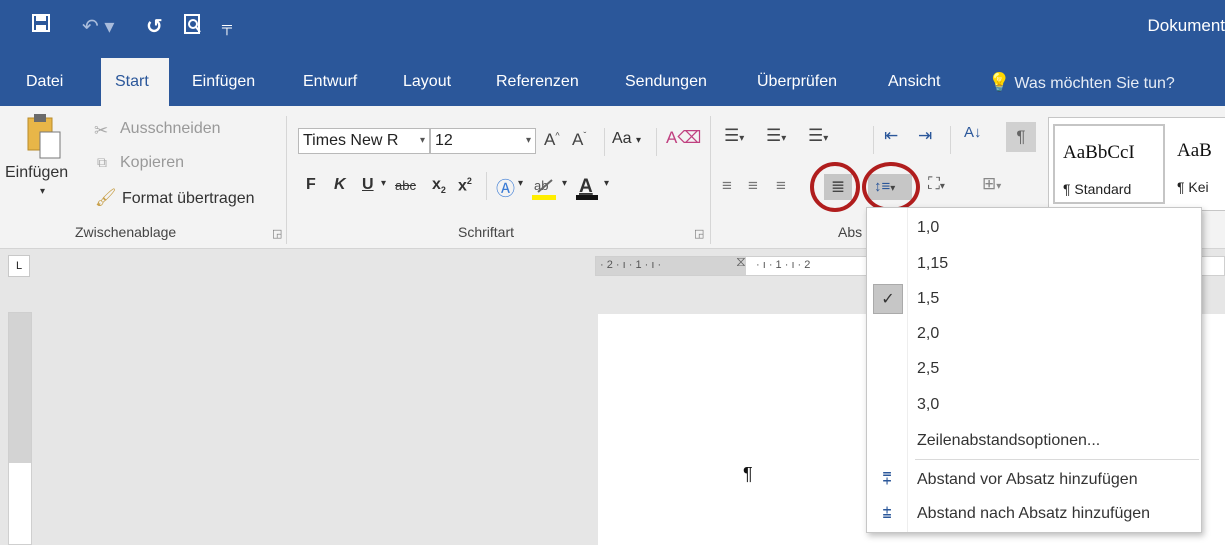 The image size is (1225, 545). Describe the element at coordinates (462, 186) in the screenshot. I see `superscript-label: x` at that location.